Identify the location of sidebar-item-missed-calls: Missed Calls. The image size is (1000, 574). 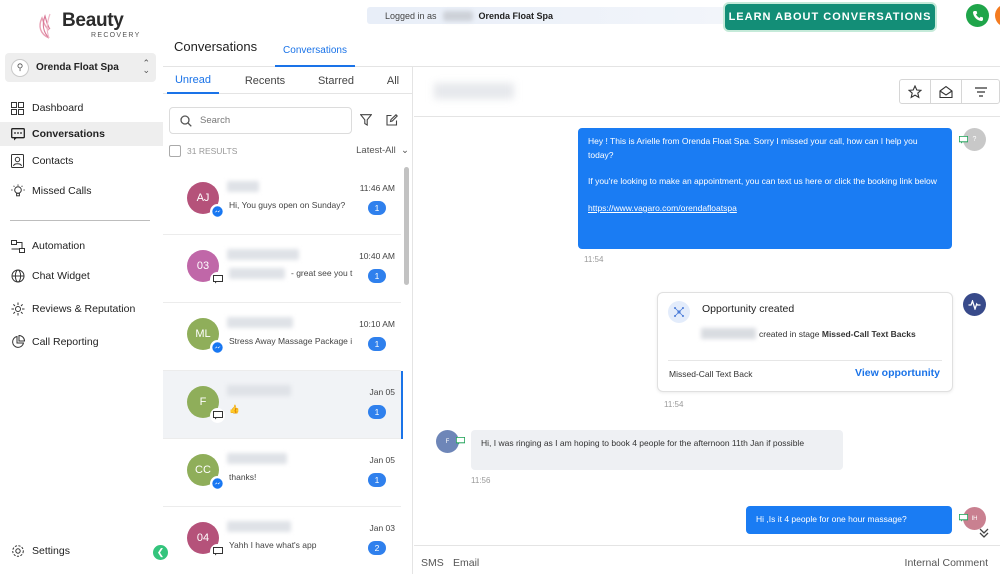
(81, 191).